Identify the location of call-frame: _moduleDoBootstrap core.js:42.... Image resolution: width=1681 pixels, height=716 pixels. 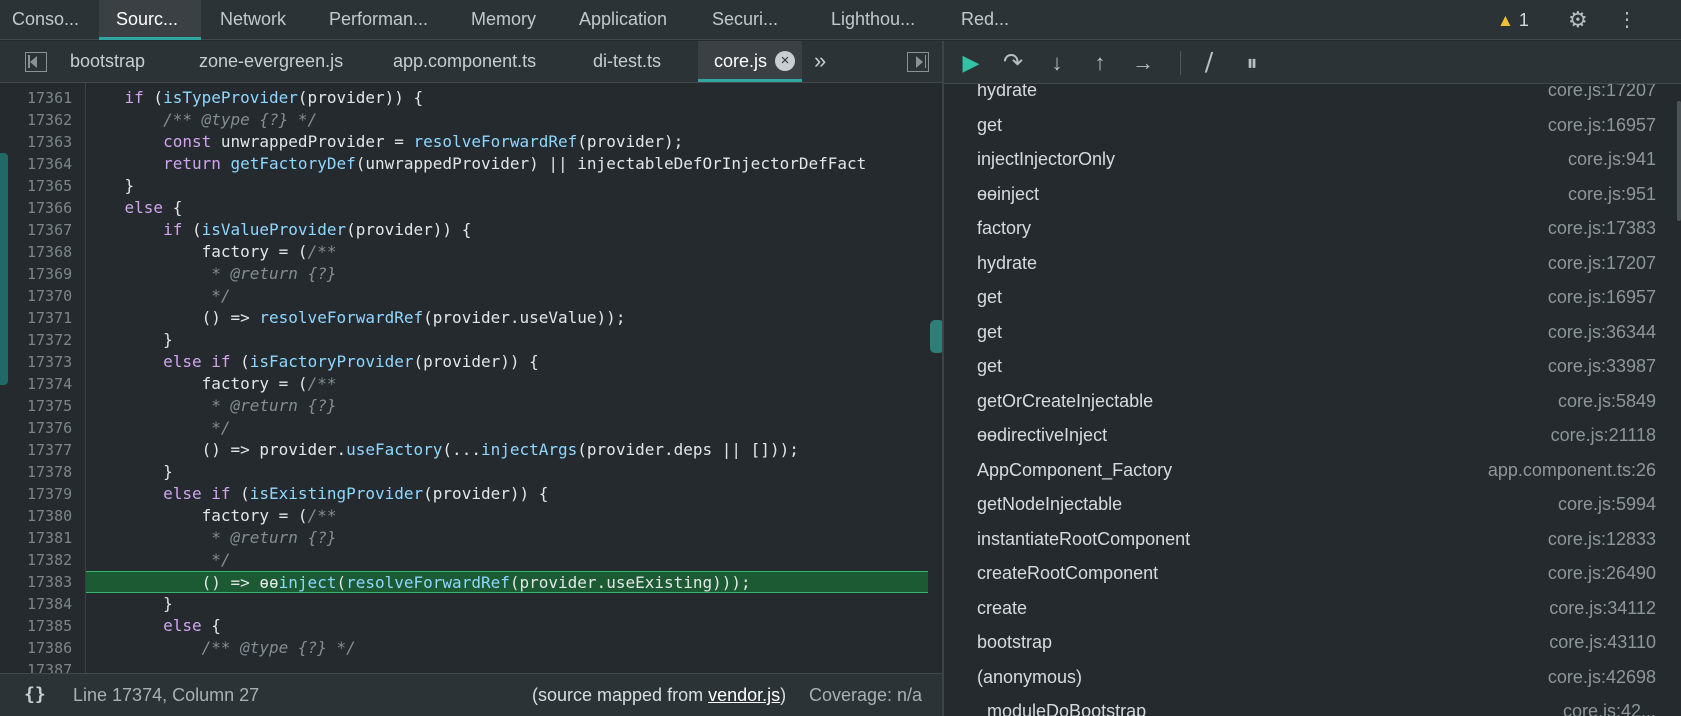
(1312, 705).